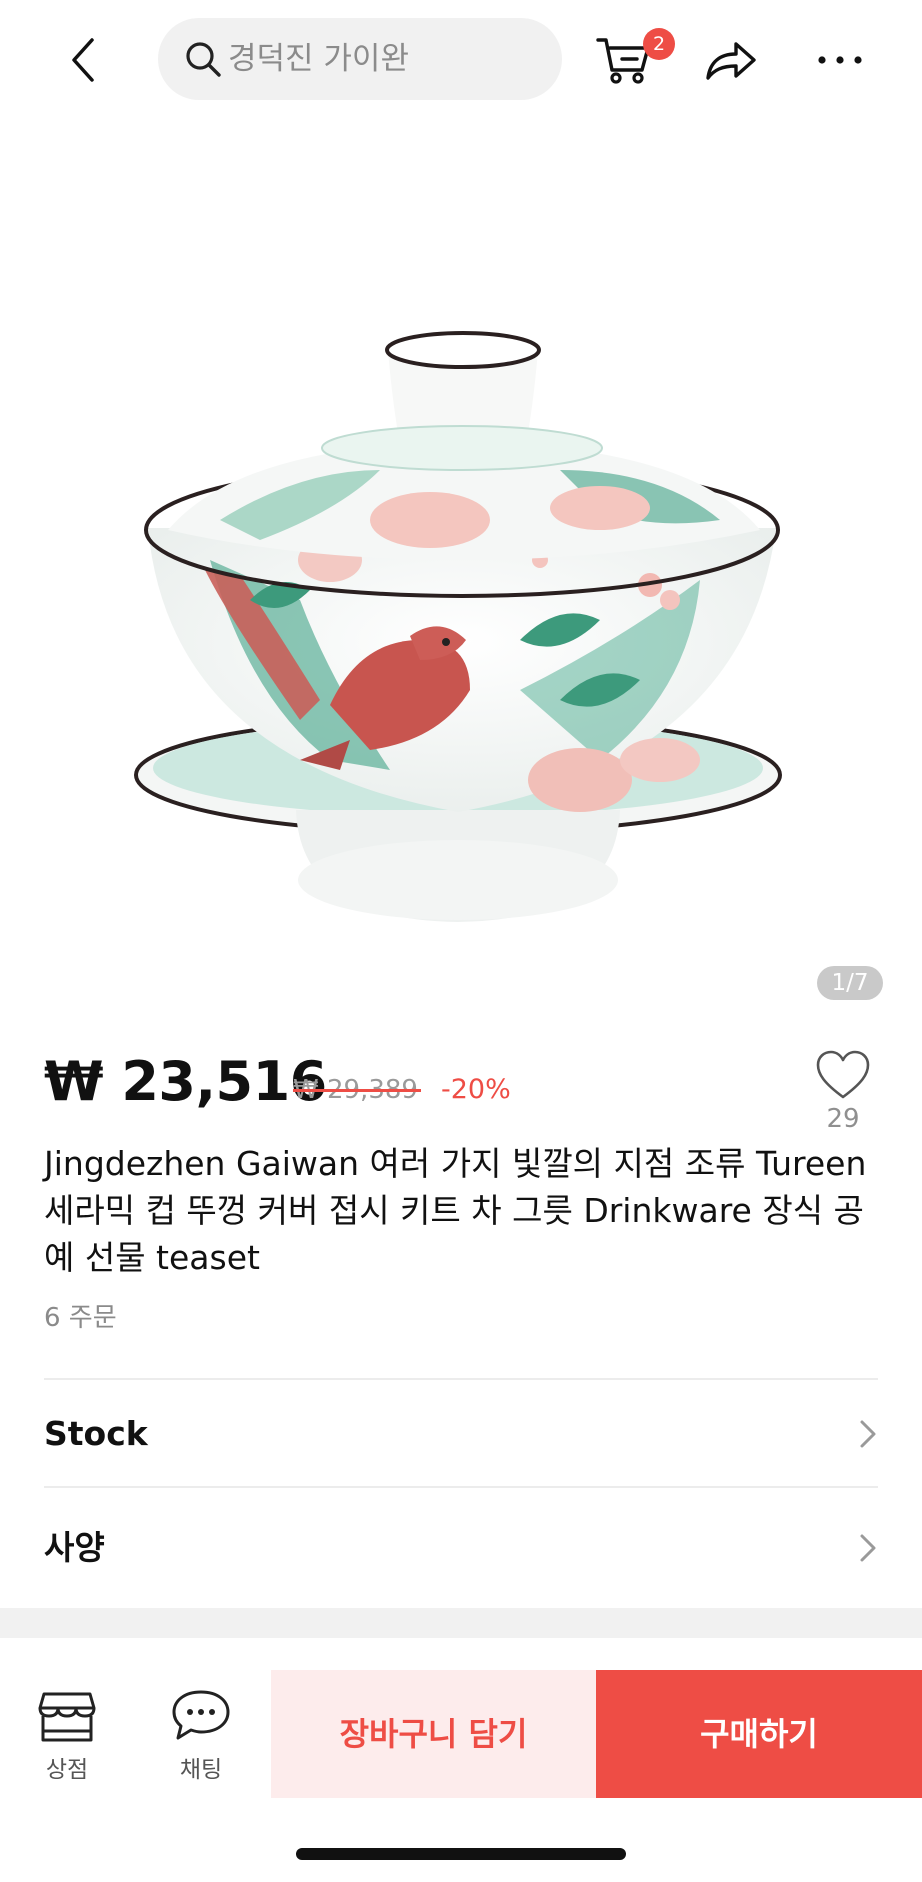 The height and width of the screenshot is (1882, 922). What do you see at coordinates (96, 1433) in the screenshot?
I see `stock-label: Stock` at bounding box center [96, 1433].